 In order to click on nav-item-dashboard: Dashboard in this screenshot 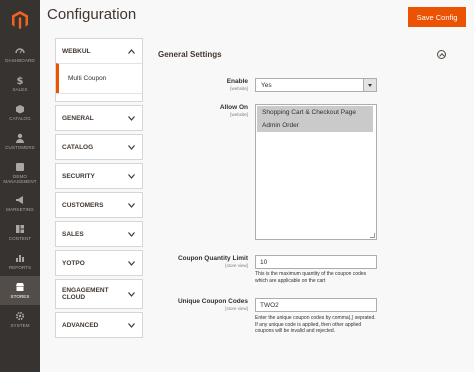, I will do `click(20, 54)`.